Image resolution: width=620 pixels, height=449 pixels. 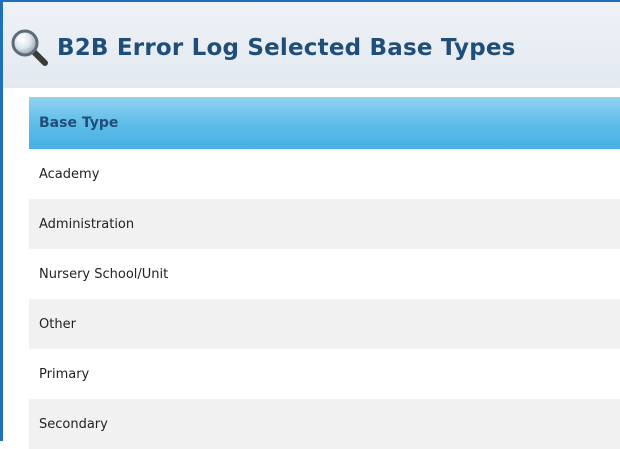 What do you see at coordinates (57, 324) in the screenshot?
I see `row-label: Other` at bounding box center [57, 324].